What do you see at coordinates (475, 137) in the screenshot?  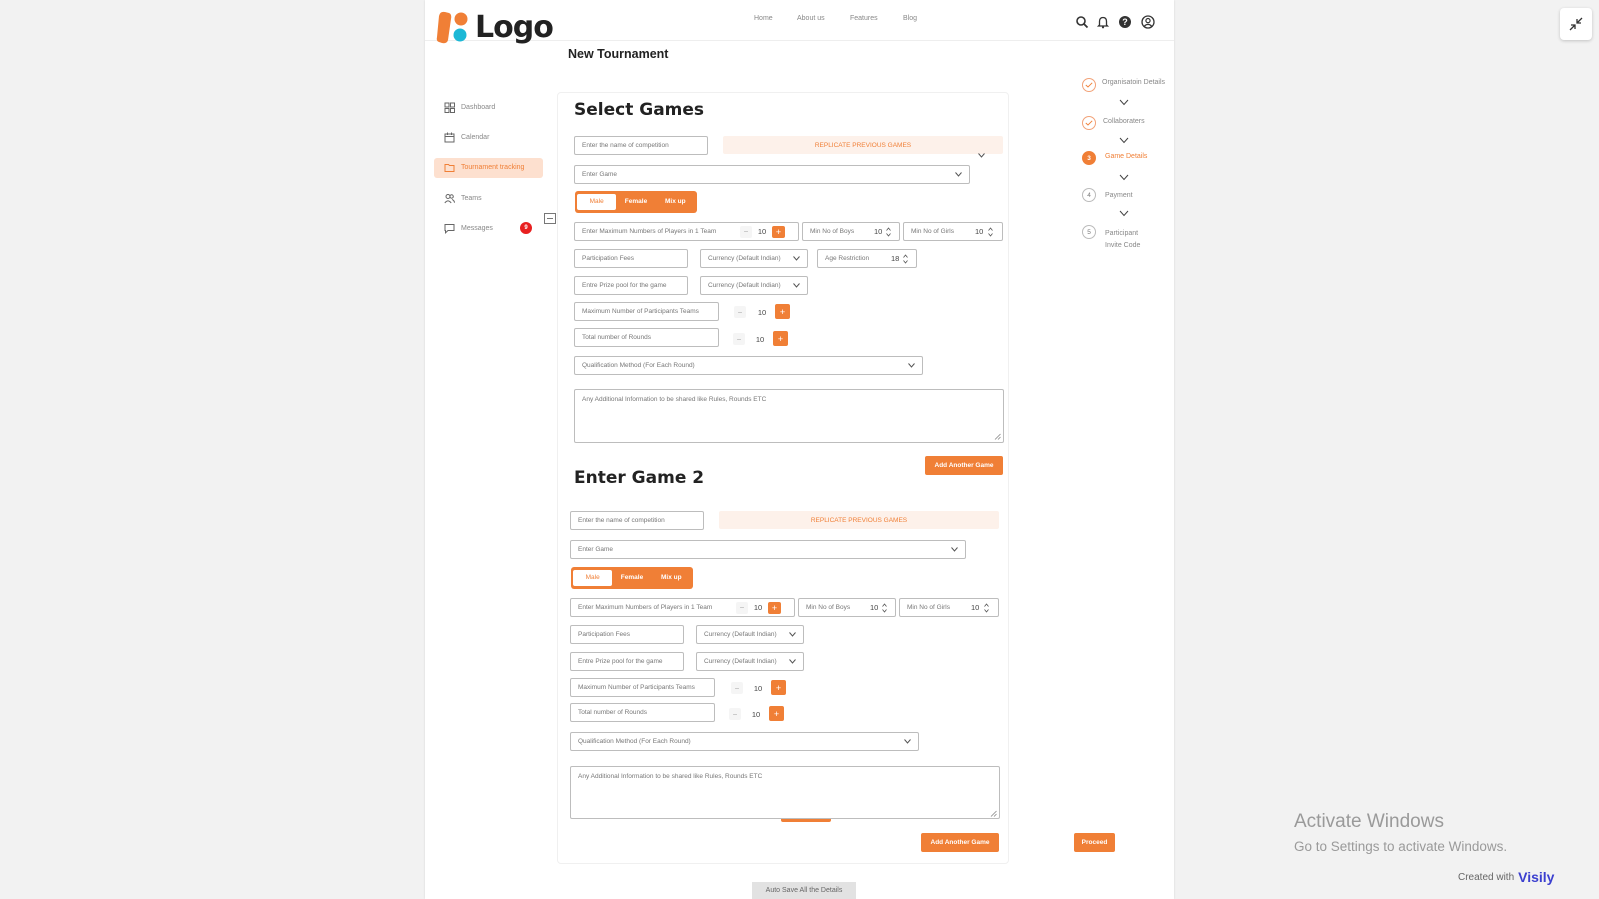 I see `sidebar-item-label: Calendar` at bounding box center [475, 137].